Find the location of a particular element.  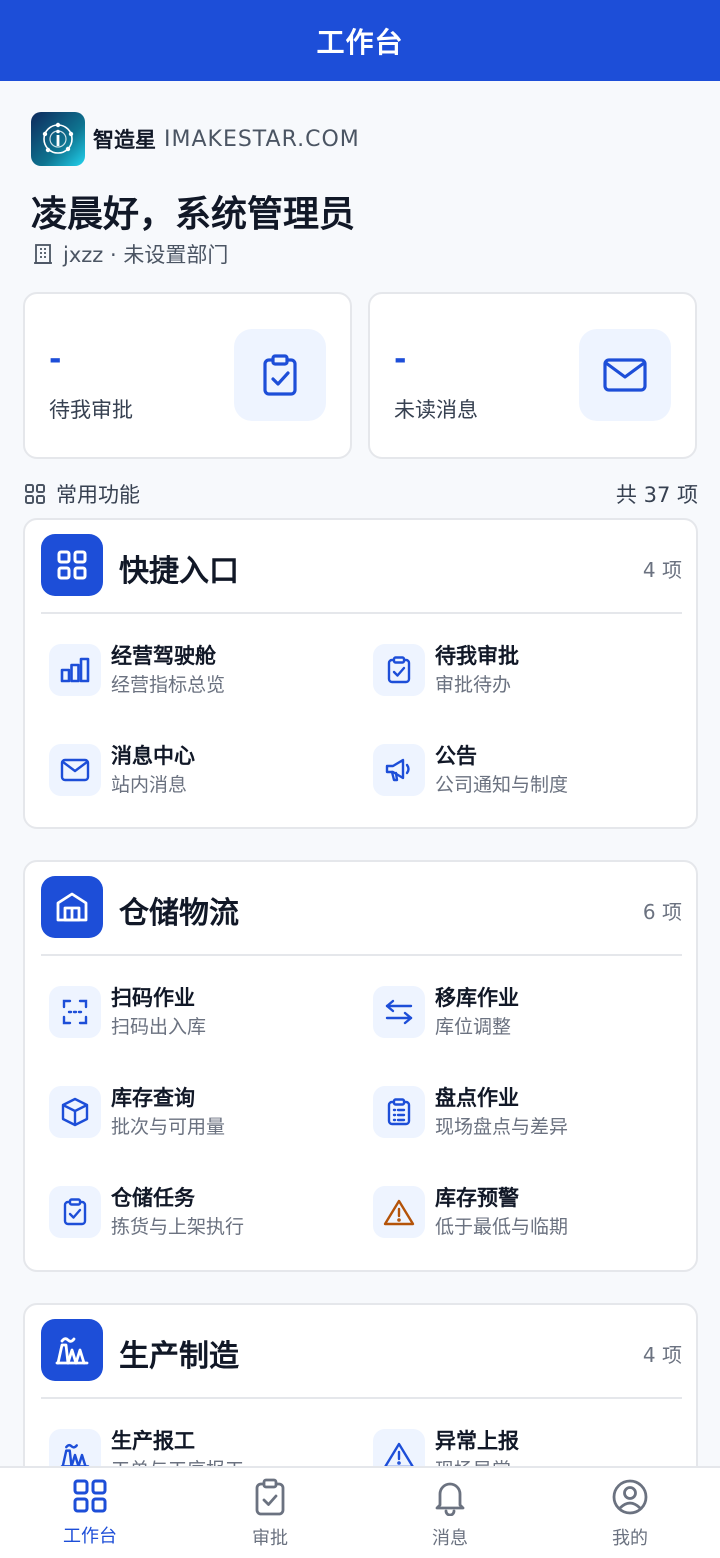

item-subtitle: 站内消息 is located at coordinates (149, 785).